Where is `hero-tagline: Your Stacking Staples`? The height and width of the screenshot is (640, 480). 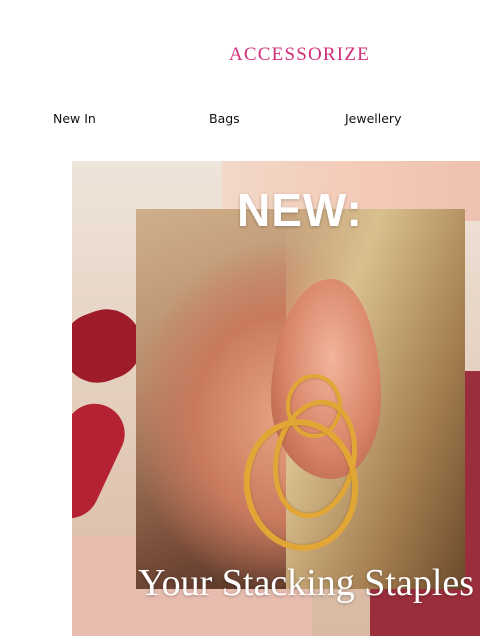
hero-tagline: Your Stacking Staples is located at coordinates (306, 583).